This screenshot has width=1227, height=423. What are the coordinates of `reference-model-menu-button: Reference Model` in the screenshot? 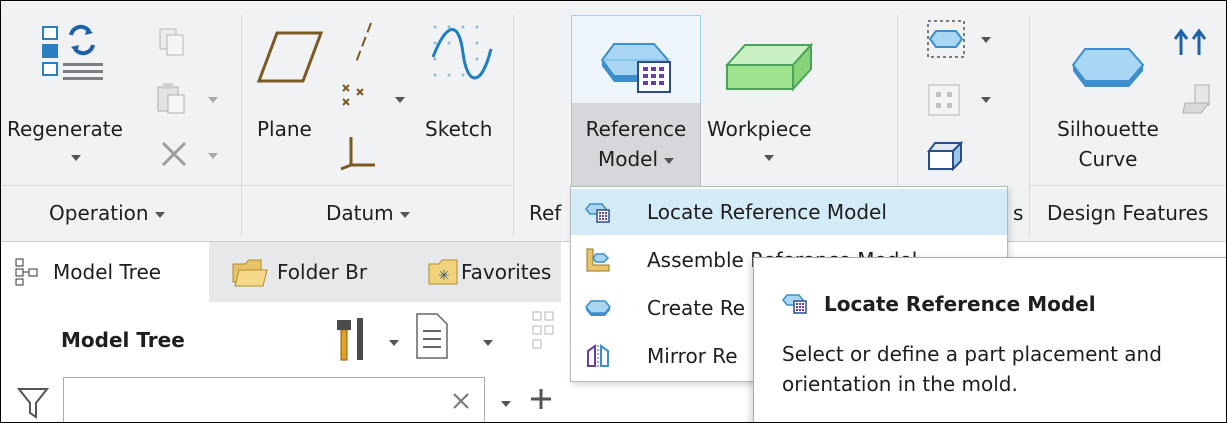 It's located at (636, 145).